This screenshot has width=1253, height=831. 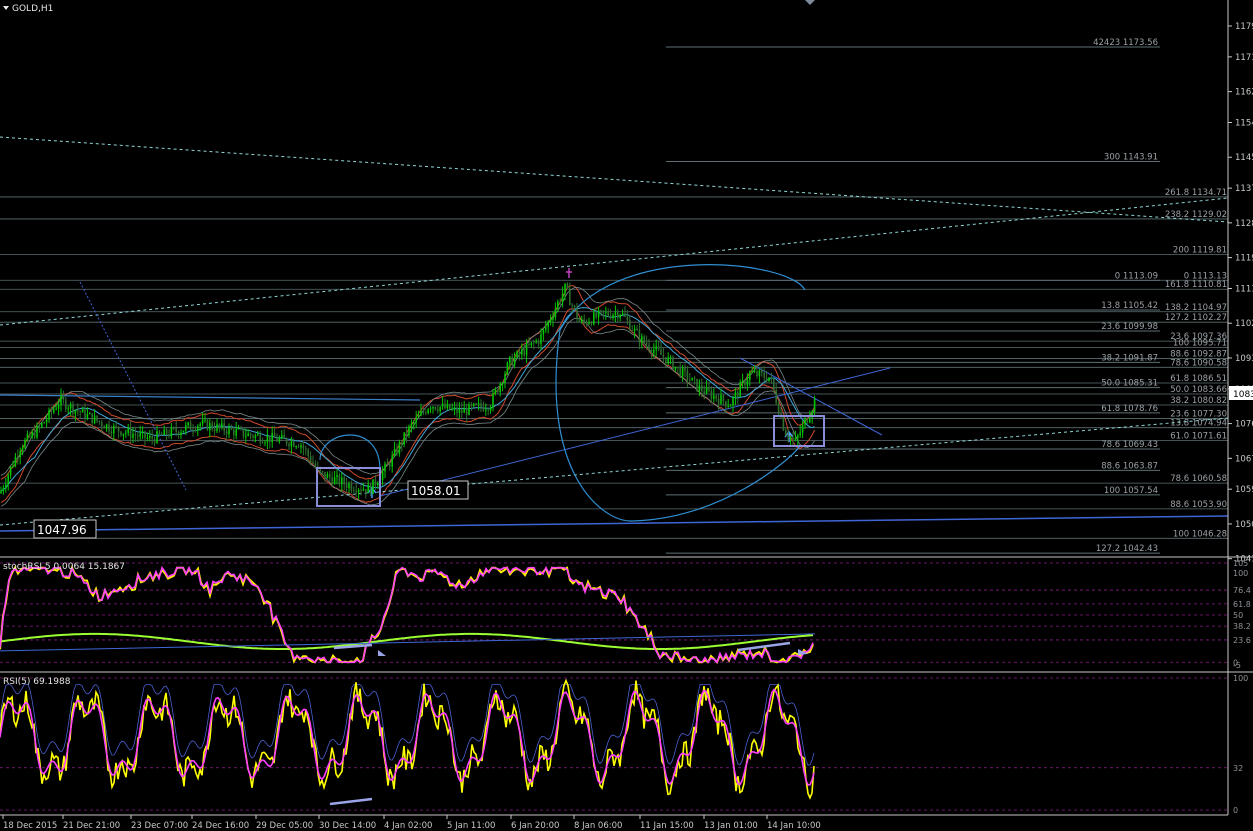 I want to click on fib-label-left: 42423 1173.56, so click(x=1125, y=43).